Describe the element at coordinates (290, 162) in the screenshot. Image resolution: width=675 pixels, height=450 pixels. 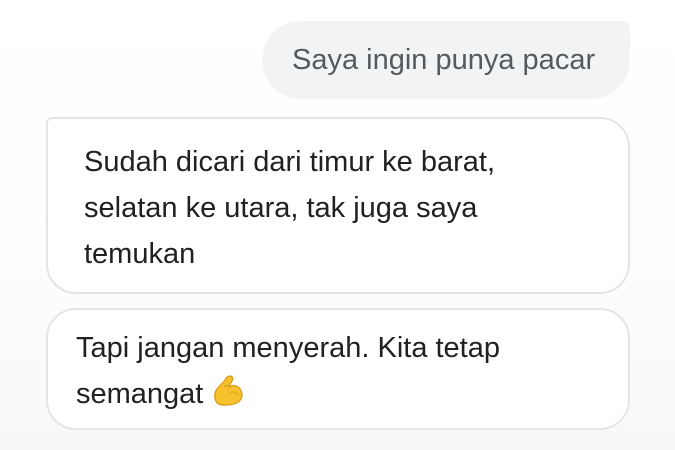
I see `assistant-message-line: Sudah dicari dari timur ke barat,` at that location.